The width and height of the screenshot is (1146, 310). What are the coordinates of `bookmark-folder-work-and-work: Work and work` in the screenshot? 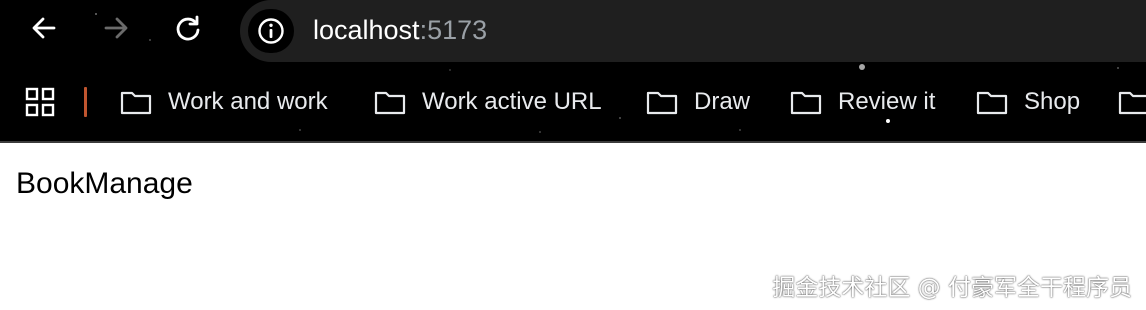 It's located at (224, 102).